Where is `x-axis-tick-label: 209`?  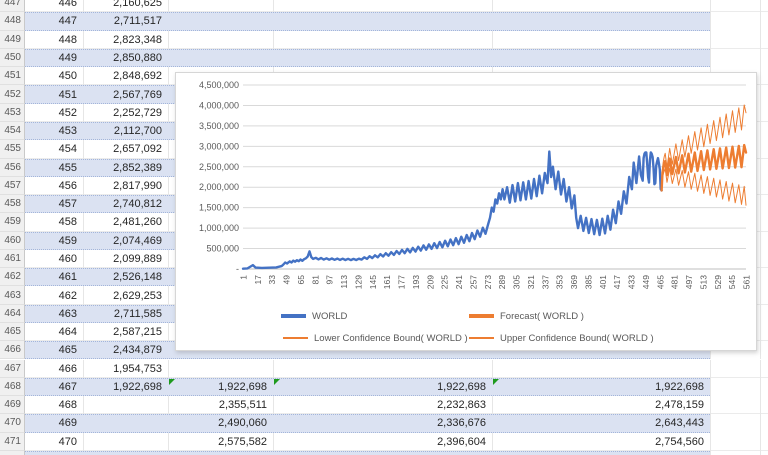 x-axis-tick-label: 209 is located at coordinates (430, 282).